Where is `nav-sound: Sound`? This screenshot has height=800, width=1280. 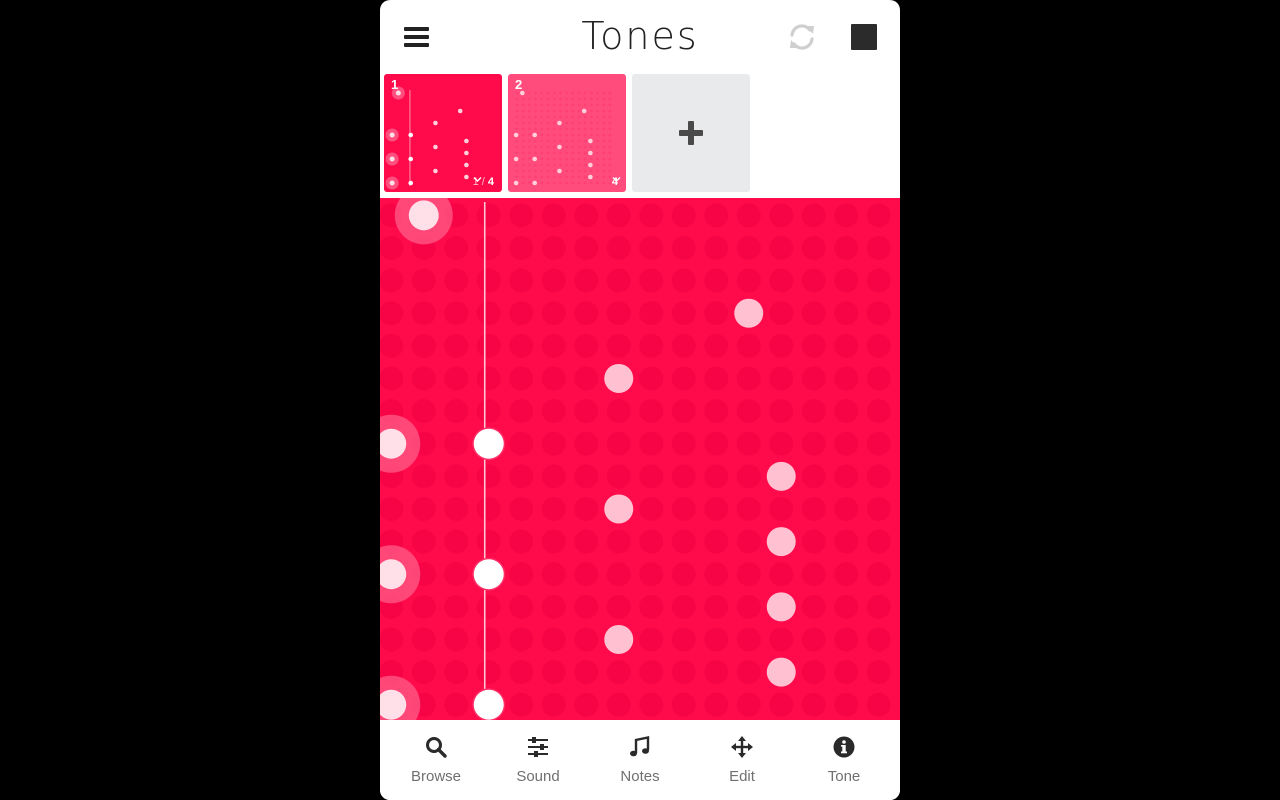
nav-sound: Sound is located at coordinates (538, 760).